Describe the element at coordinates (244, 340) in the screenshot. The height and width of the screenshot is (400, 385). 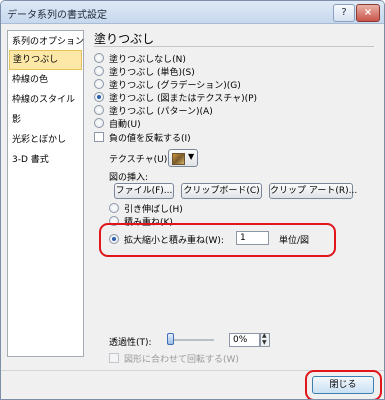
I see `transparency-input: 0%` at that location.